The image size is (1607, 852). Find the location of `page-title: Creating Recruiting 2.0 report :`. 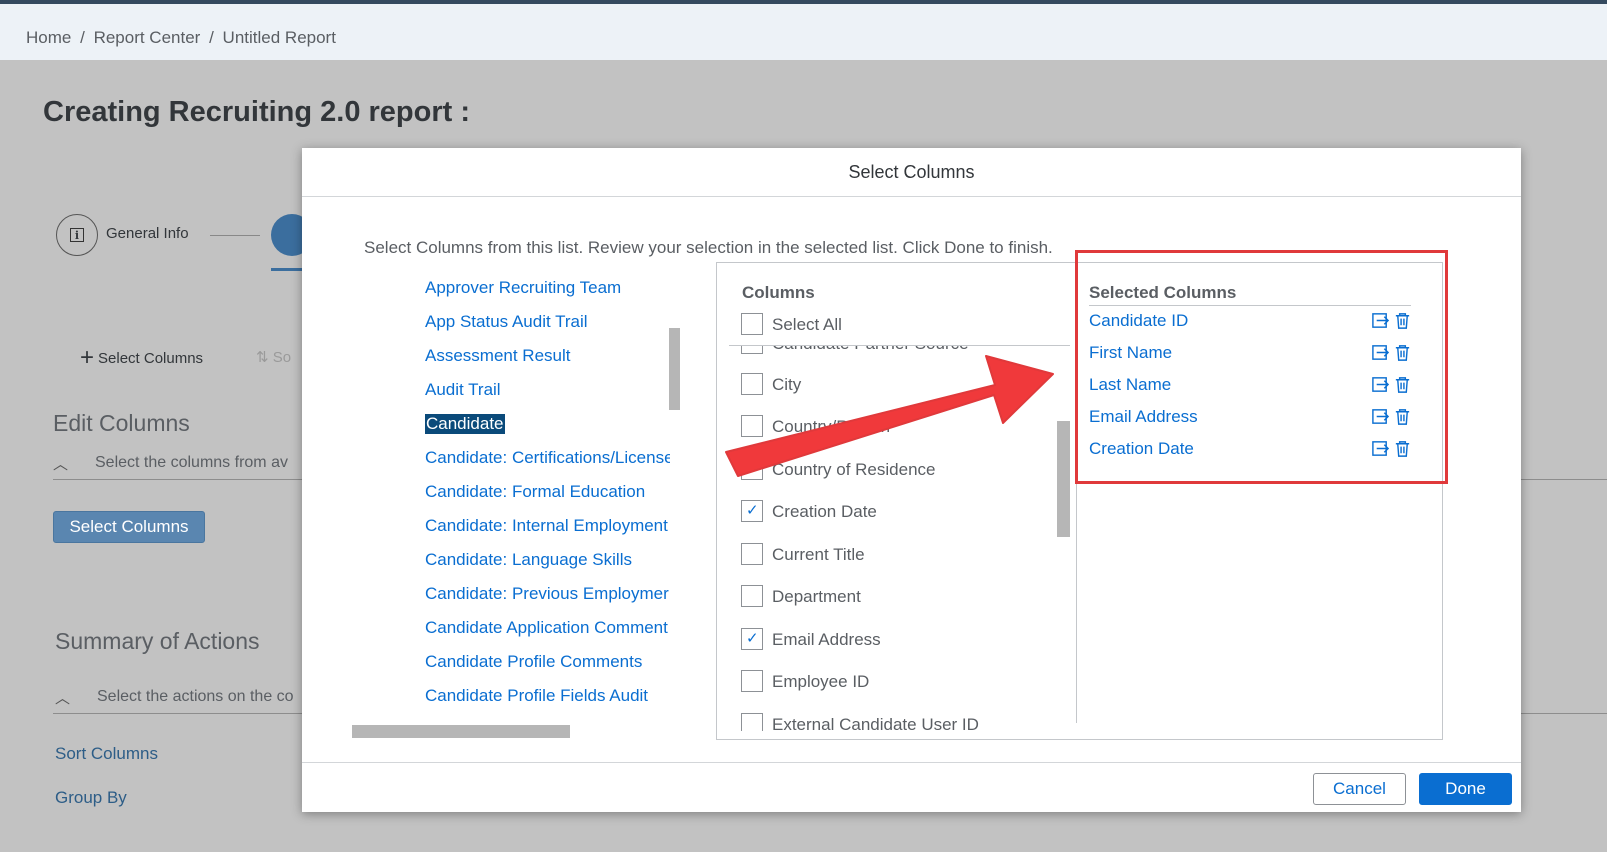

page-title: Creating Recruiting 2.0 report : is located at coordinates (257, 112).